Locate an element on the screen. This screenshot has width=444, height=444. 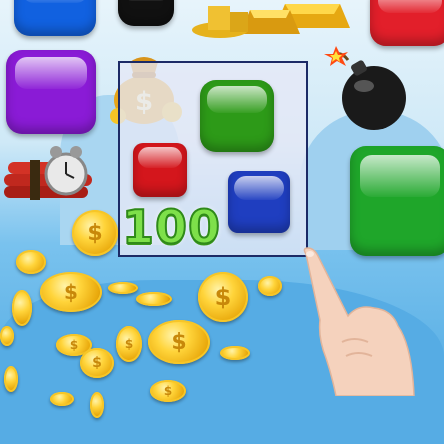
score-label: 100 is located at coordinates (171, 227).